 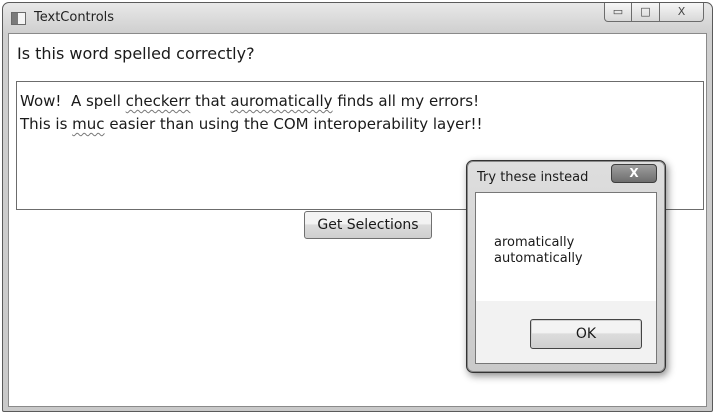 What do you see at coordinates (682, 12) in the screenshot?
I see `close-button: X` at bounding box center [682, 12].